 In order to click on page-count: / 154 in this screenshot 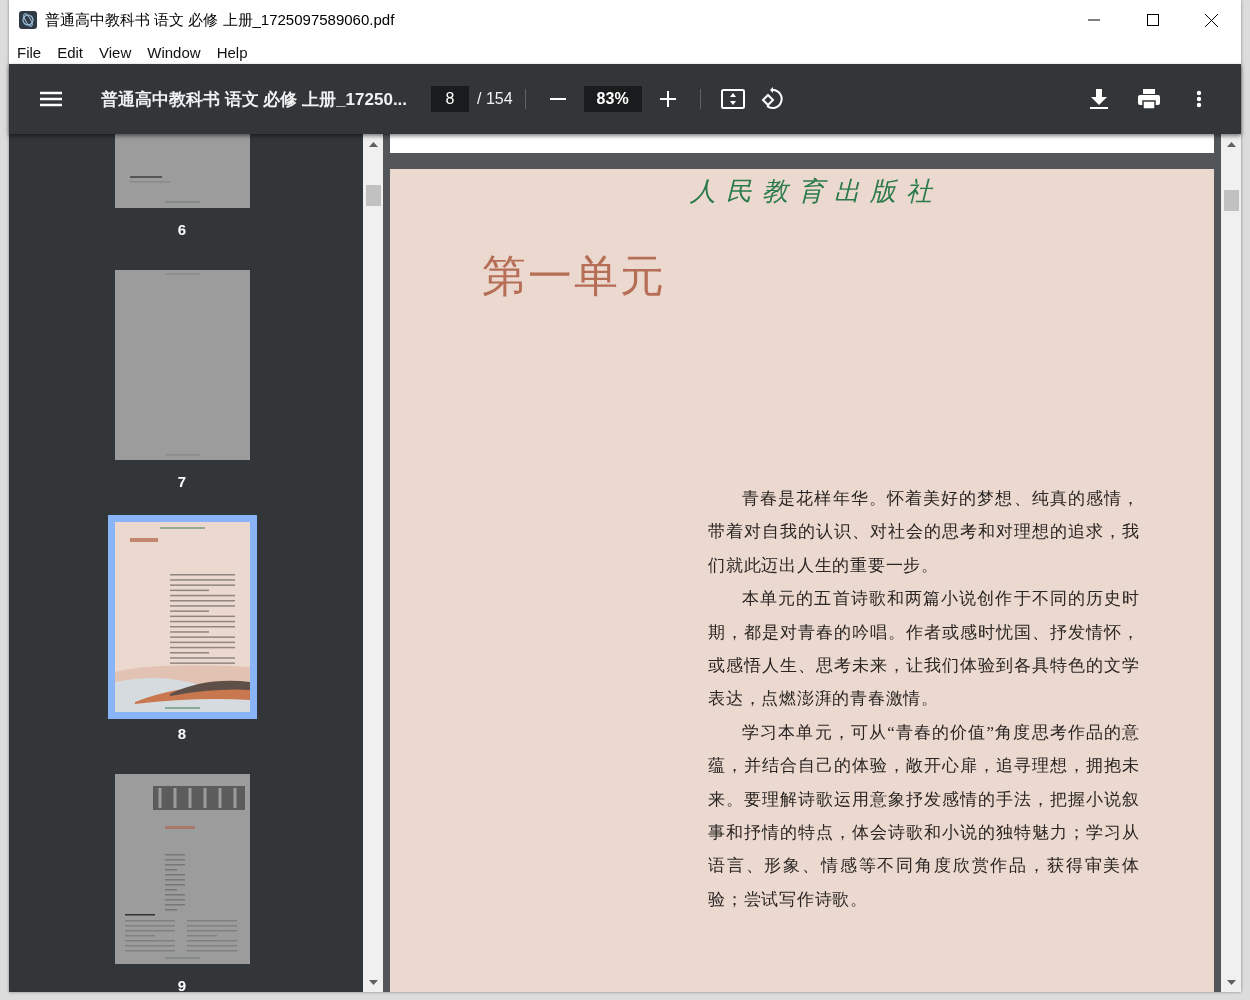, I will do `click(495, 99)`.